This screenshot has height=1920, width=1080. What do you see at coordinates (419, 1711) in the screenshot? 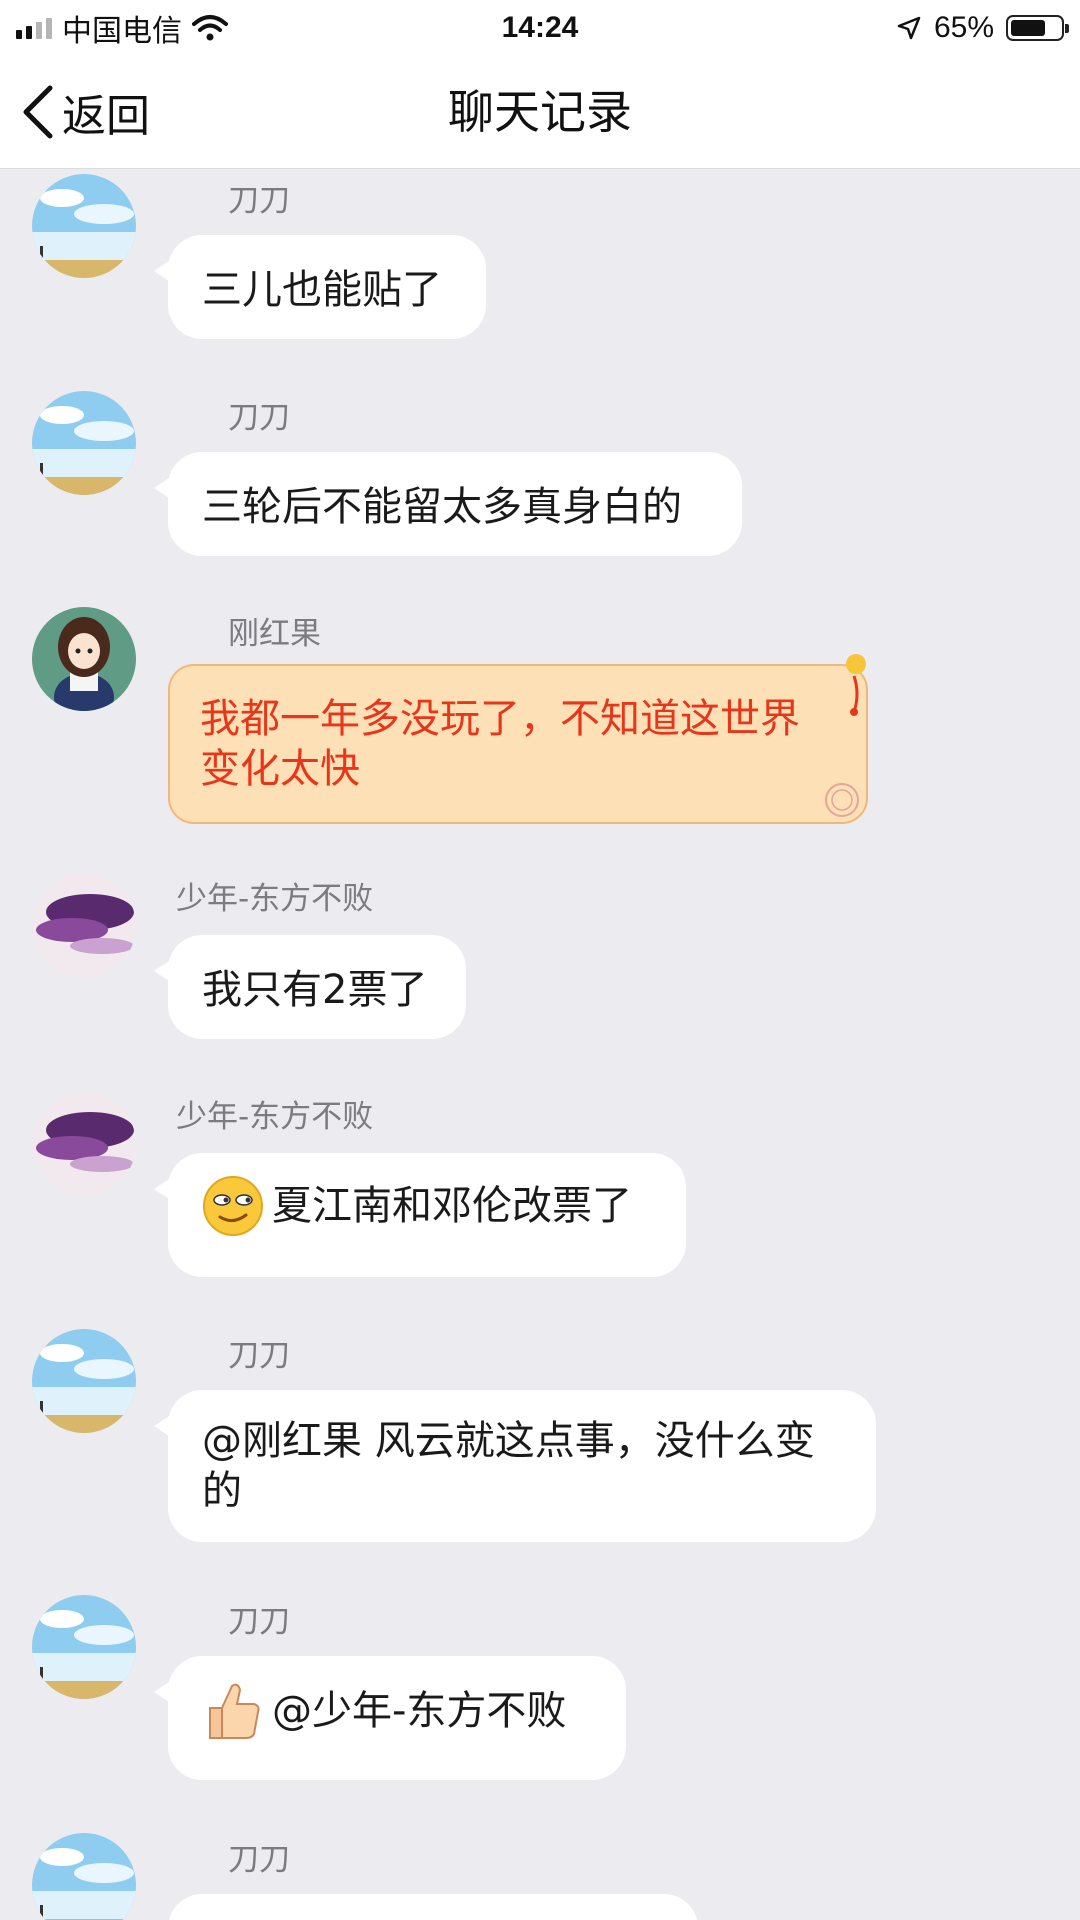
I see `message-text: @少年-东方不败` at bounding box center [419, 1711].